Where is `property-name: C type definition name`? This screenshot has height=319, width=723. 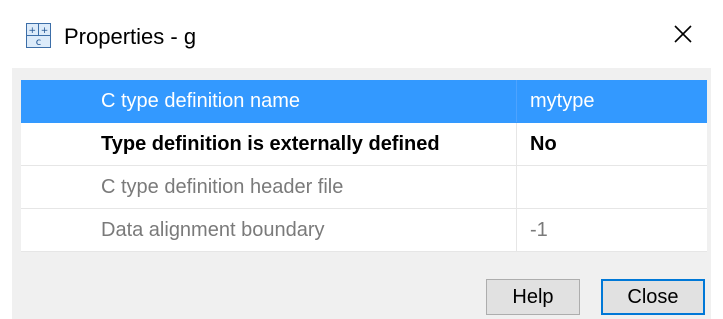
property-name: C type definition name is located at coordinates (201, 101).